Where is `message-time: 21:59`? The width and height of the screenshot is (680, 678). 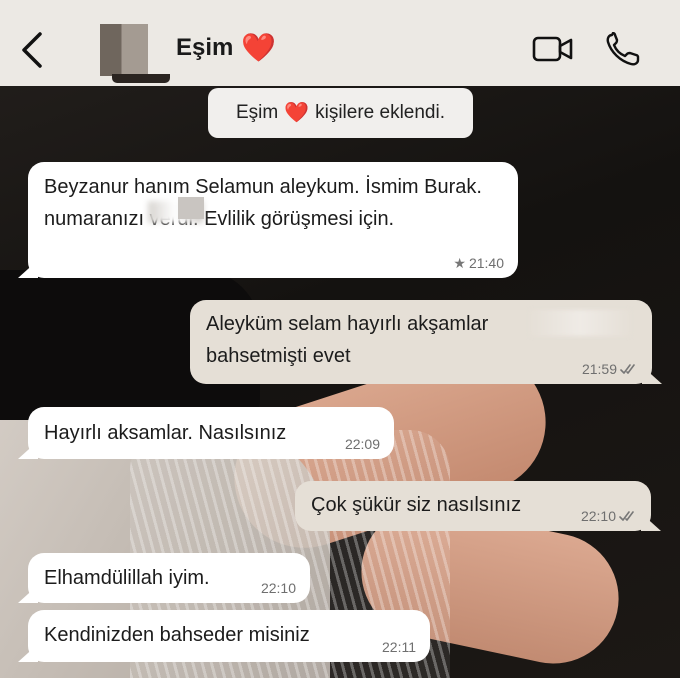 message-time: 21:59 is located at coordinates (599, 369).